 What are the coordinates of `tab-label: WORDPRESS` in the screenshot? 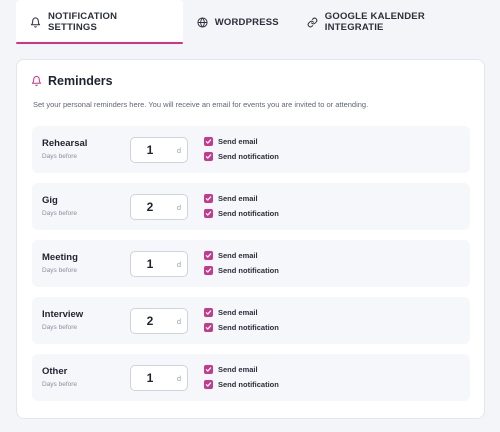 It's located at (246, 22).